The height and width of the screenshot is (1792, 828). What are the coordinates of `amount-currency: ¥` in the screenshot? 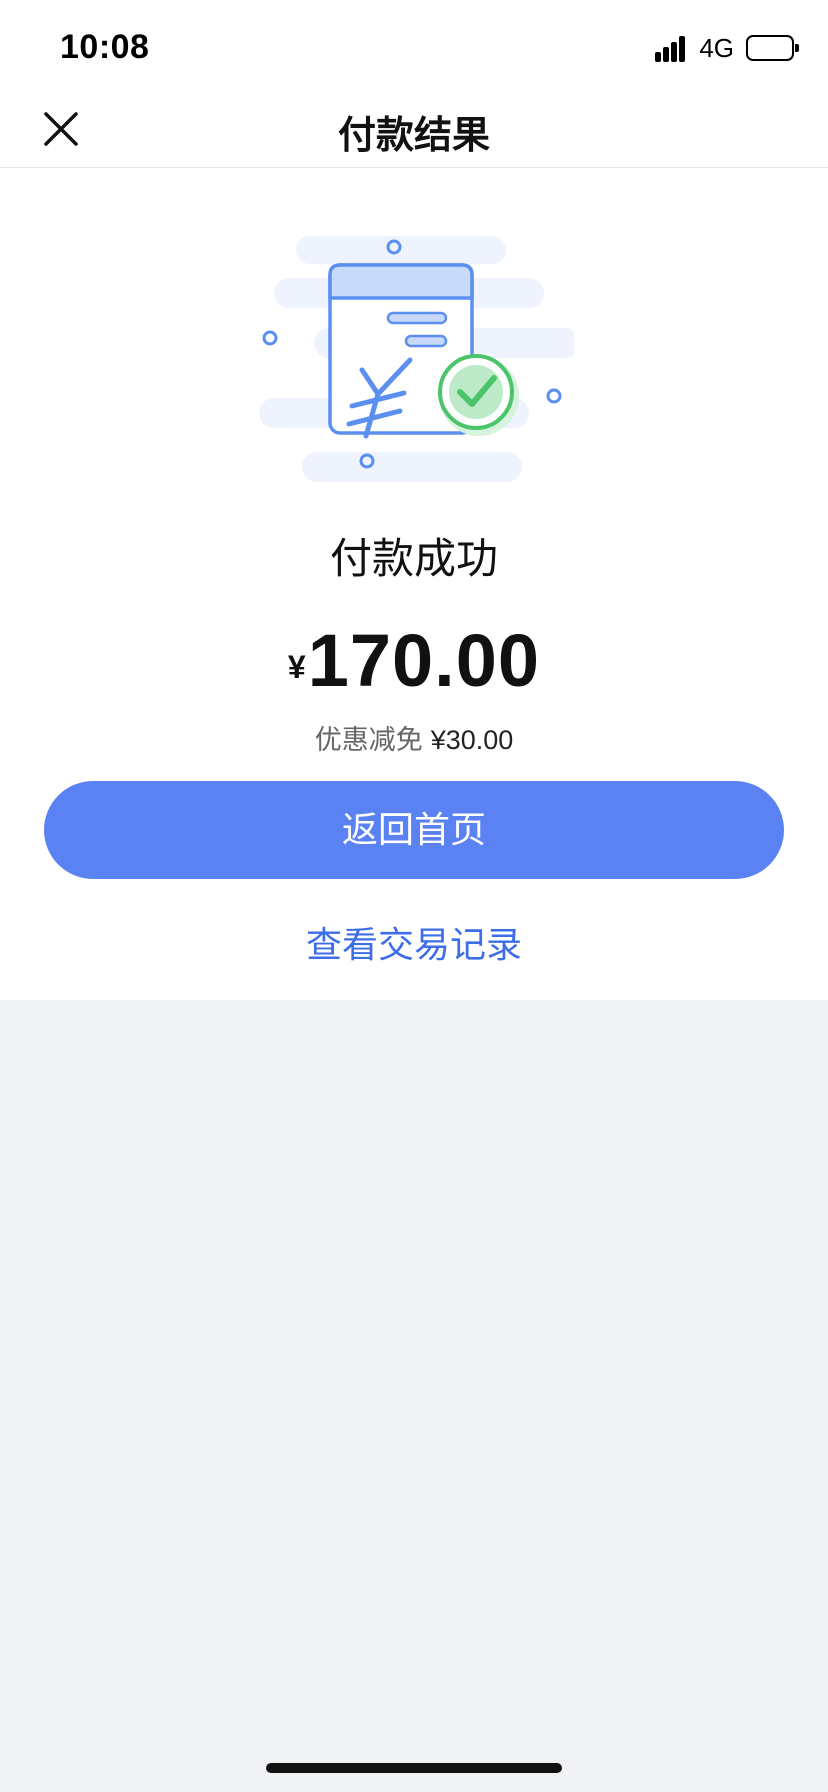 It's located at (296, 667).